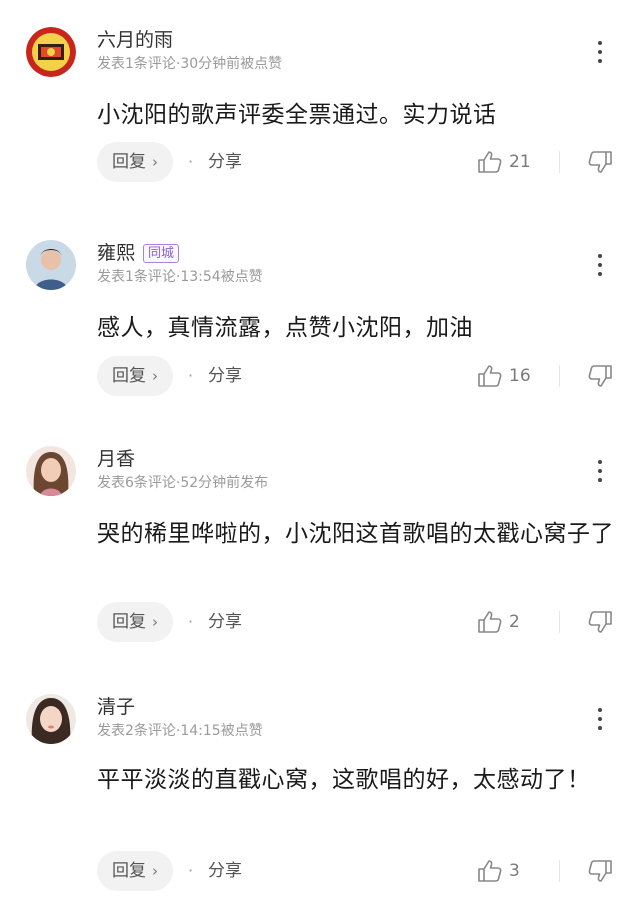  I want to click on comment-meta: 发表6条评论·52分钟前发布, so click(183, 483).